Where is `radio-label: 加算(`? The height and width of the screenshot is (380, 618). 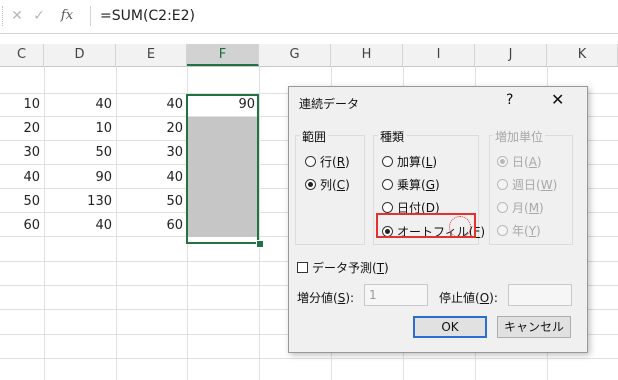 radio-label: 加算( is located at coordinates (411, 162).